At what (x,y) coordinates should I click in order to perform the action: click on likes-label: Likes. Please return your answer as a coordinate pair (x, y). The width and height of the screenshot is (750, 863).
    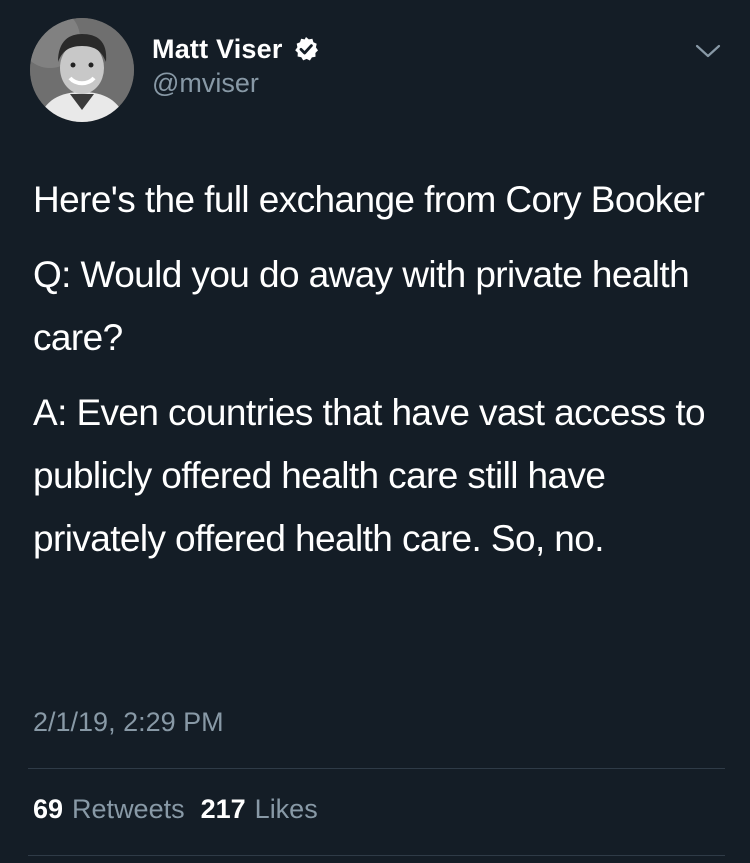
    Looking at the image, I should click on (286, 809).